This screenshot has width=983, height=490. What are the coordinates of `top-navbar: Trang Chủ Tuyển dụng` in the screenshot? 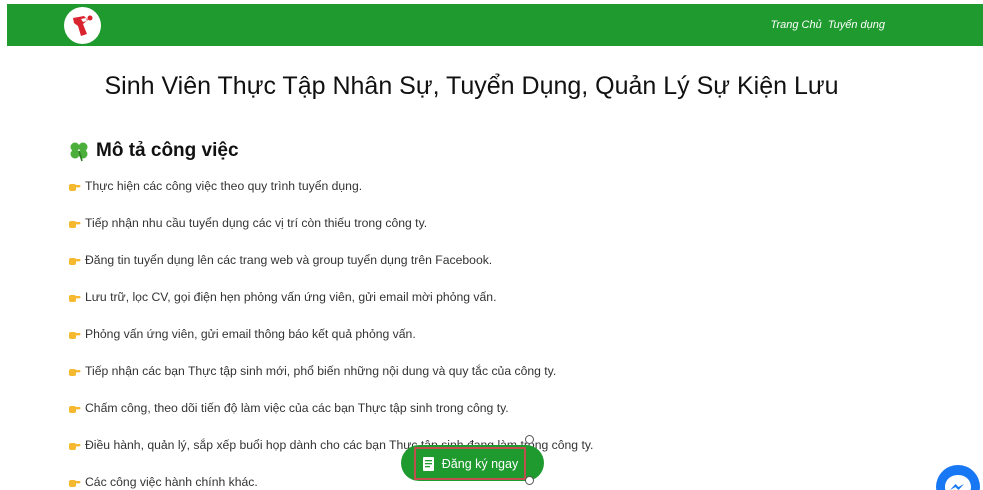 It's located at (495, 25).